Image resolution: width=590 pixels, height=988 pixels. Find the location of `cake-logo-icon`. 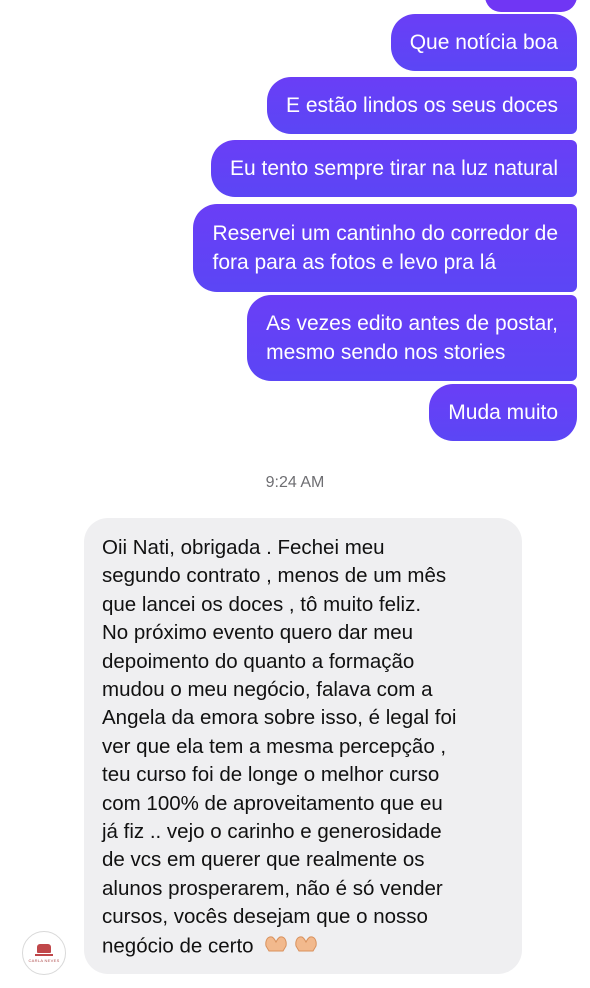

cake-logo-icon is located at coordinates (44, 948).